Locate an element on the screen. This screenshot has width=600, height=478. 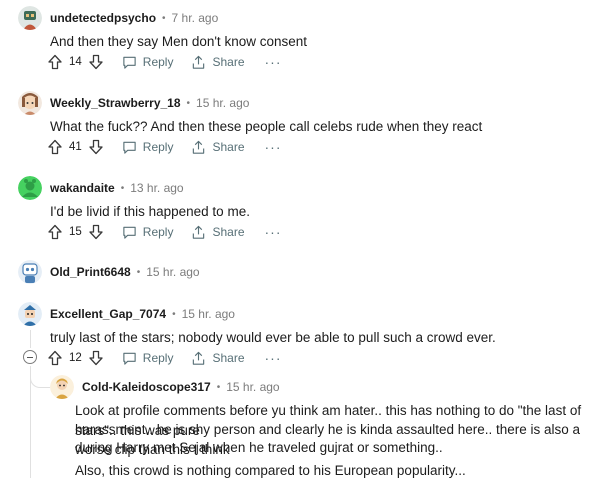
vote-count: 12 is located at coordinates (75, 358).